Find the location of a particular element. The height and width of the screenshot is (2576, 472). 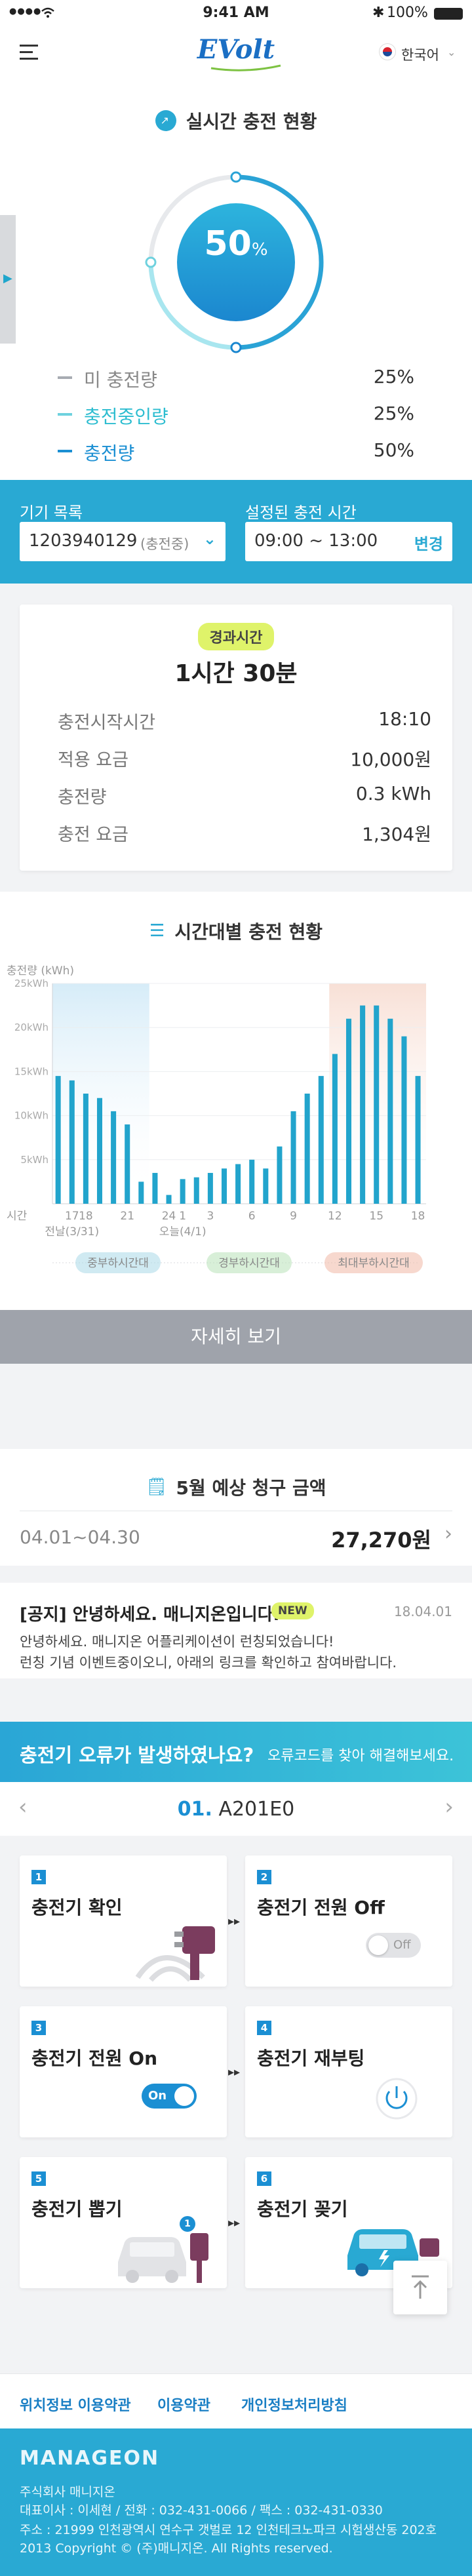

logo-swoosh is located at coordinates (245, 67).